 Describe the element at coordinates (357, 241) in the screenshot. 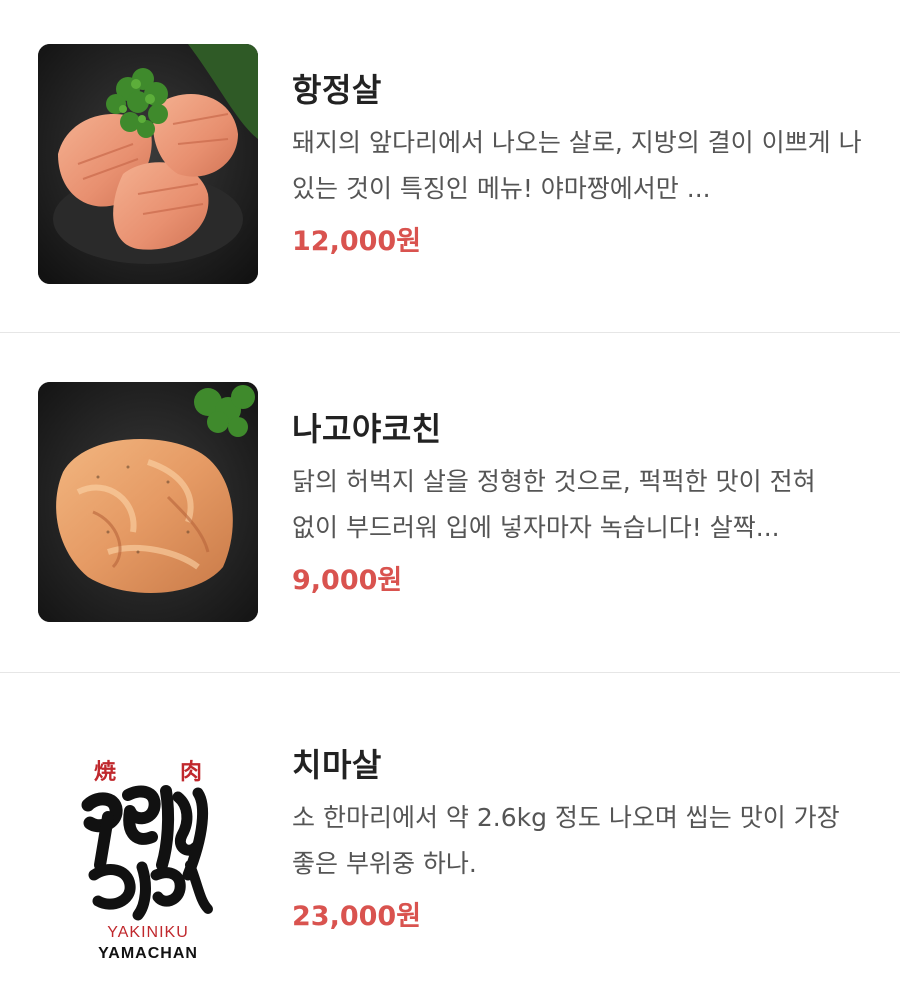

I see `menu-item-price: 12,000원` at that location.